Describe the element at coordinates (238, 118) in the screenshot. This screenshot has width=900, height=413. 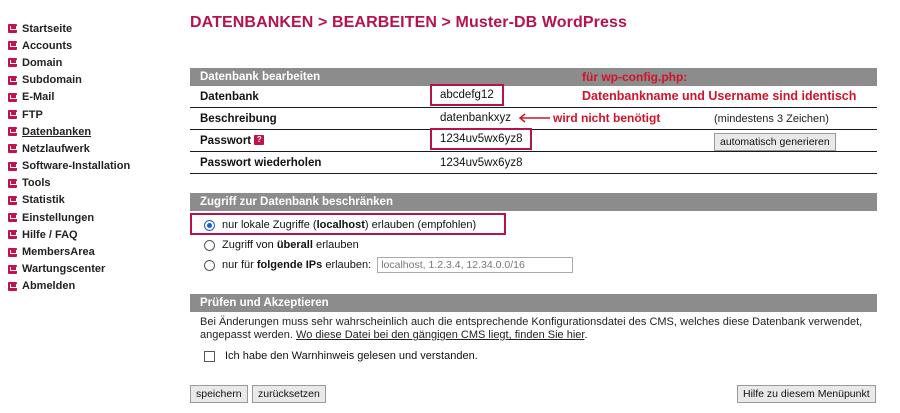
I see `description-label: Beschreibung` at that location.